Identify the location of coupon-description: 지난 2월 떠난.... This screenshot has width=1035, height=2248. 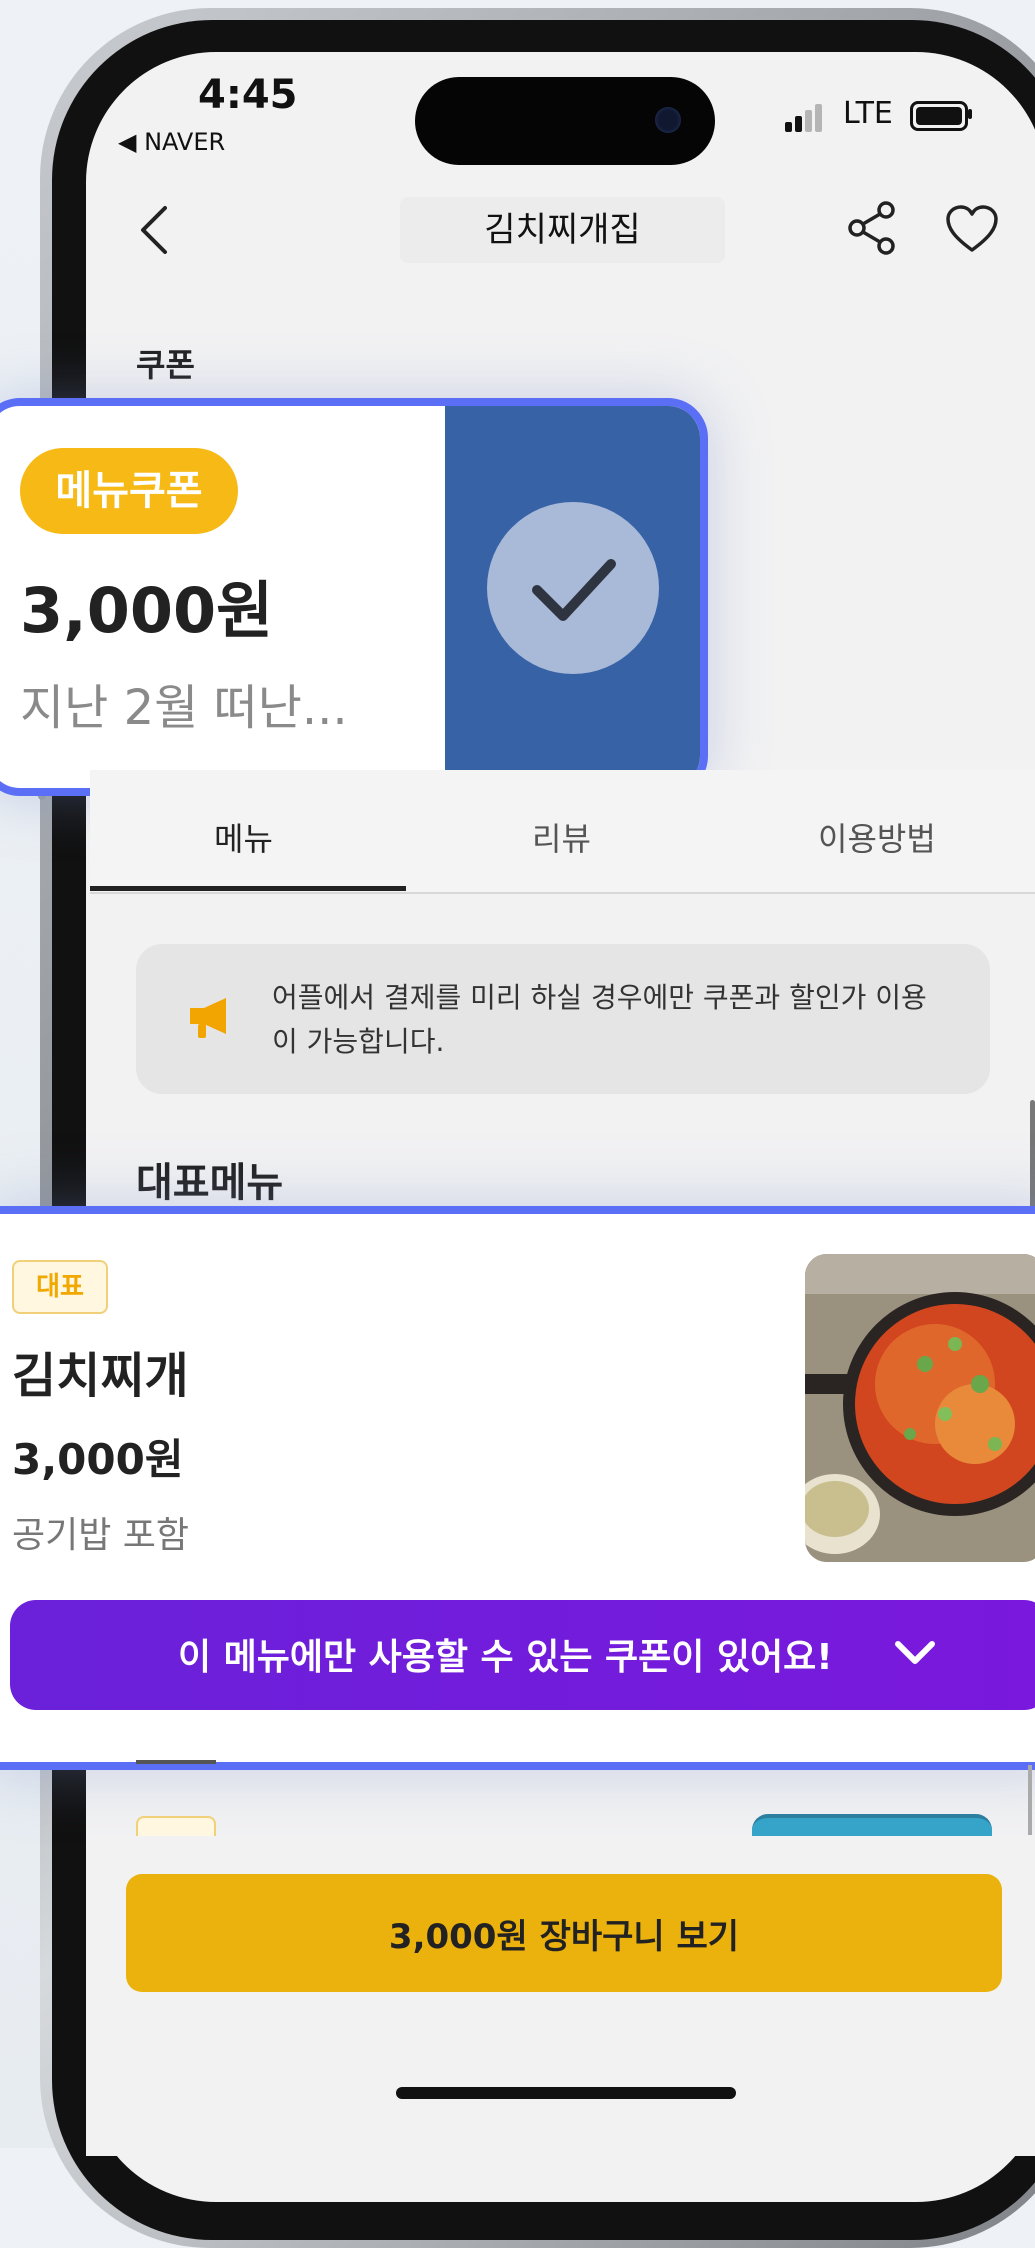
(184, 708).